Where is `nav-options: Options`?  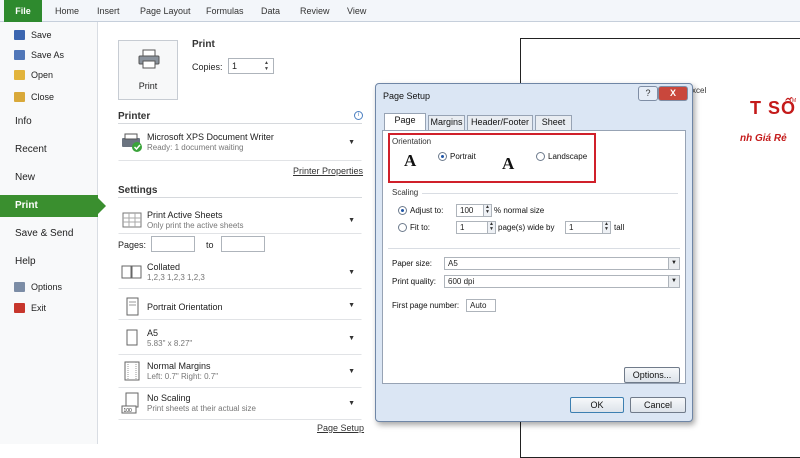
nav-options: Options is located at coordinates (49, 287).